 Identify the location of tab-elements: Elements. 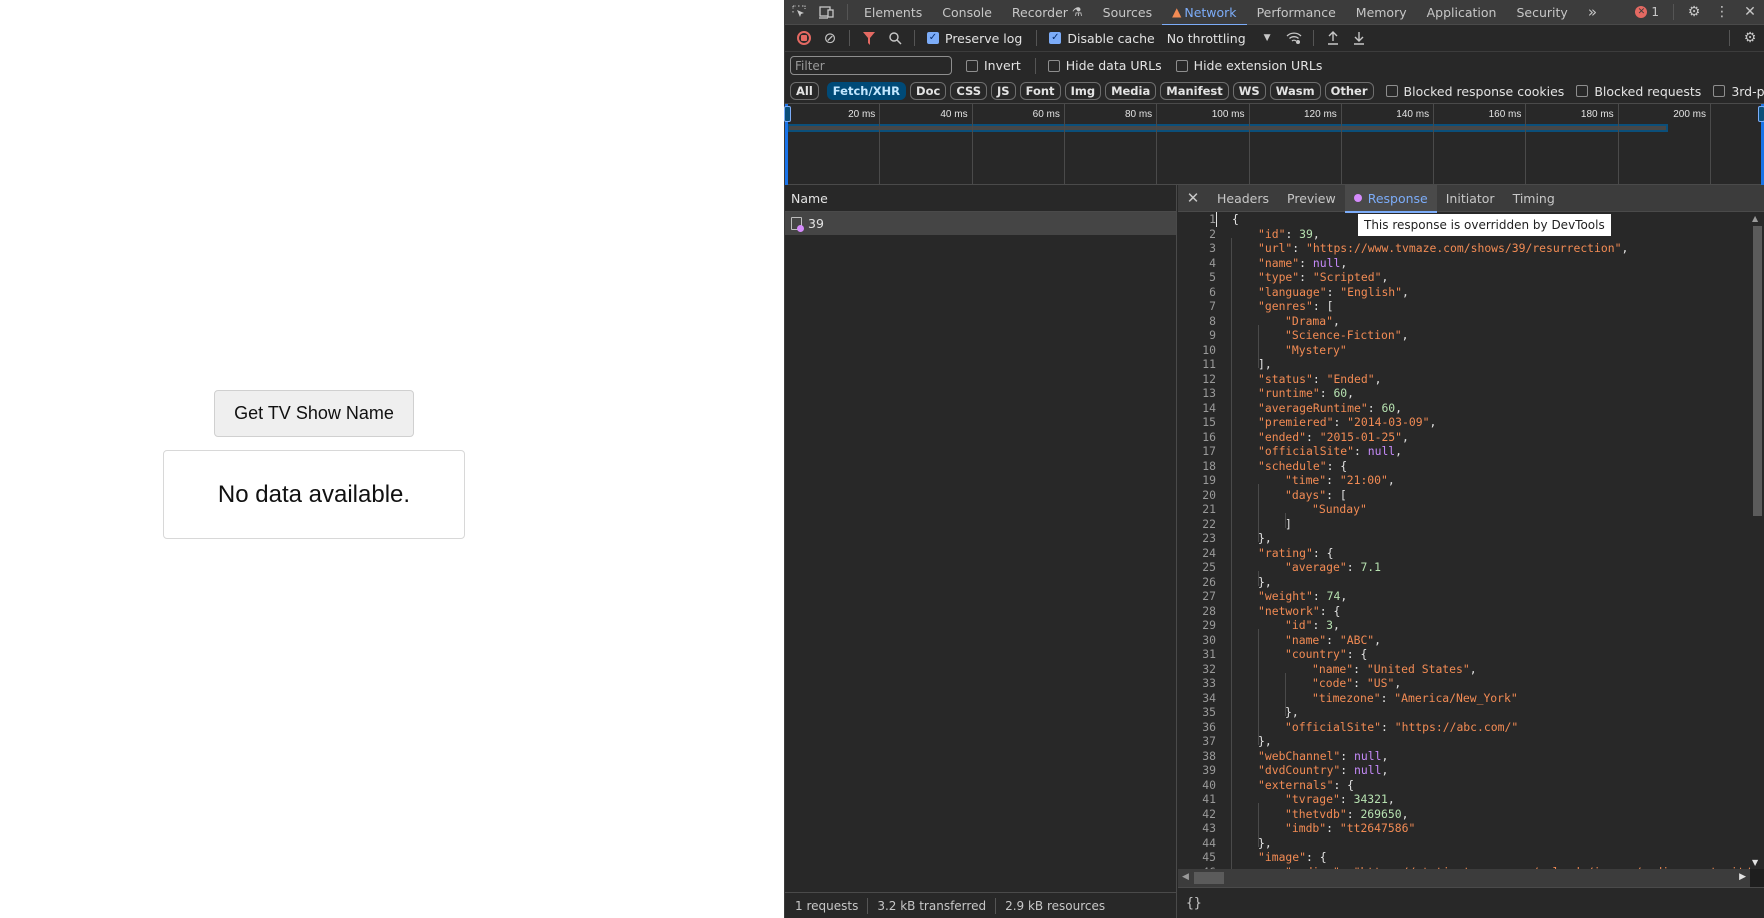
(893, 12).